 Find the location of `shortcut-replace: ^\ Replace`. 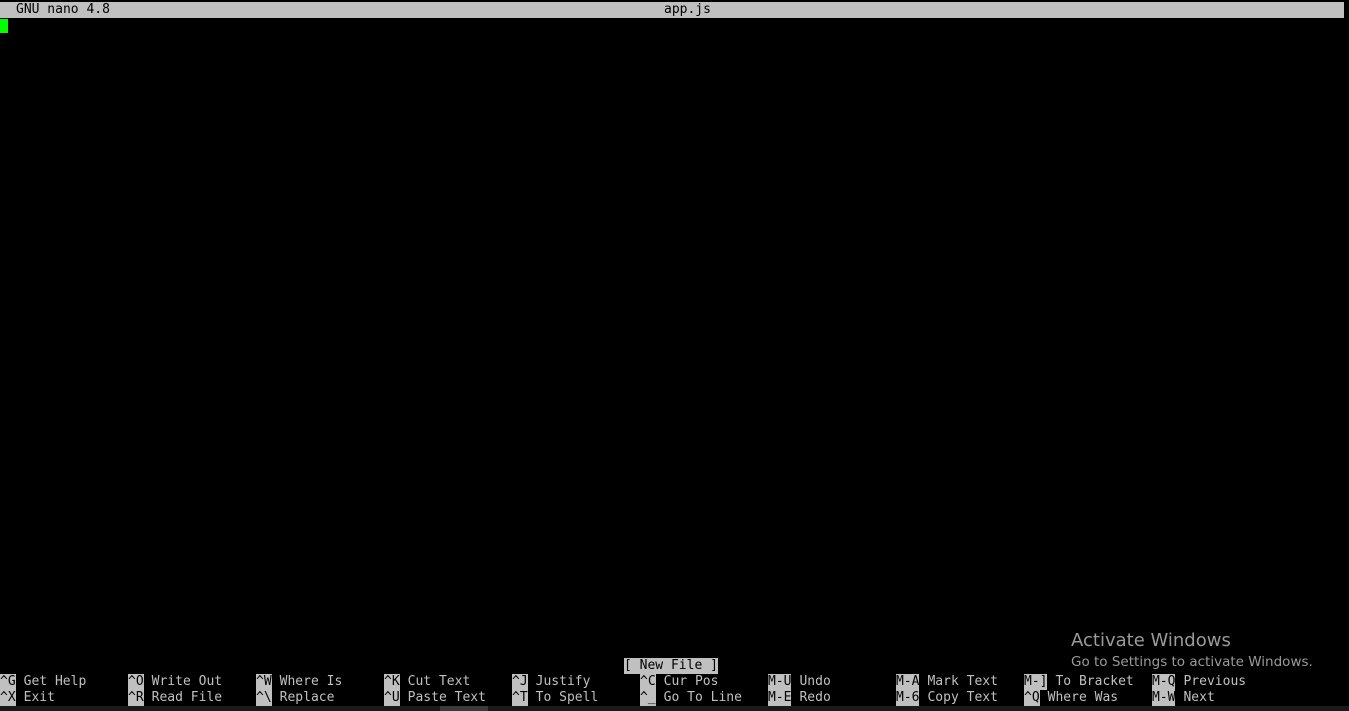

shortcut-replace: ^\ Replace is located at coordinates (295, 698).